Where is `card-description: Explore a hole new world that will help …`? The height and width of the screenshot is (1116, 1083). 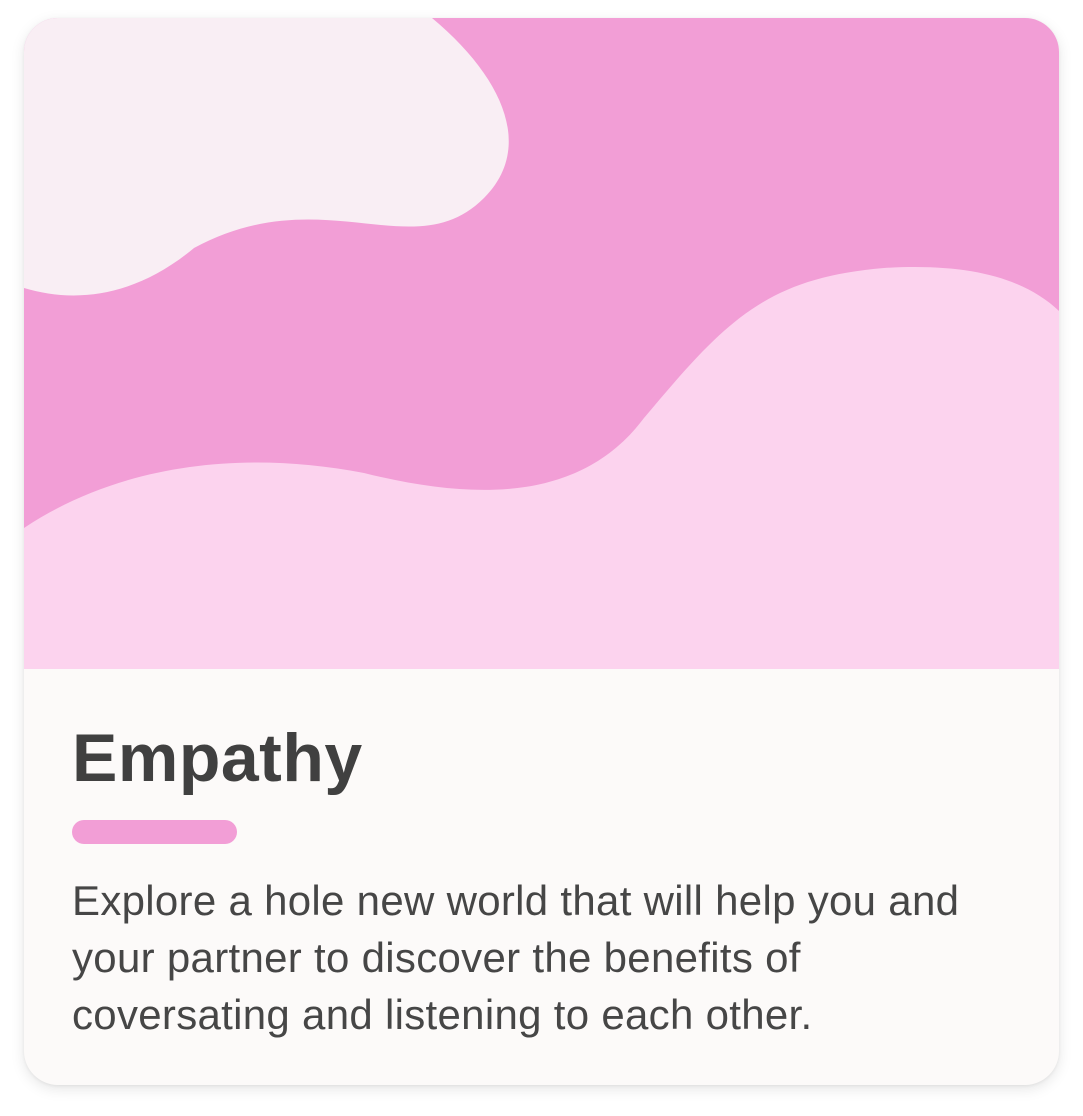
card-description: Explore a hole new world that will help … is located at coordinates (516, 957).